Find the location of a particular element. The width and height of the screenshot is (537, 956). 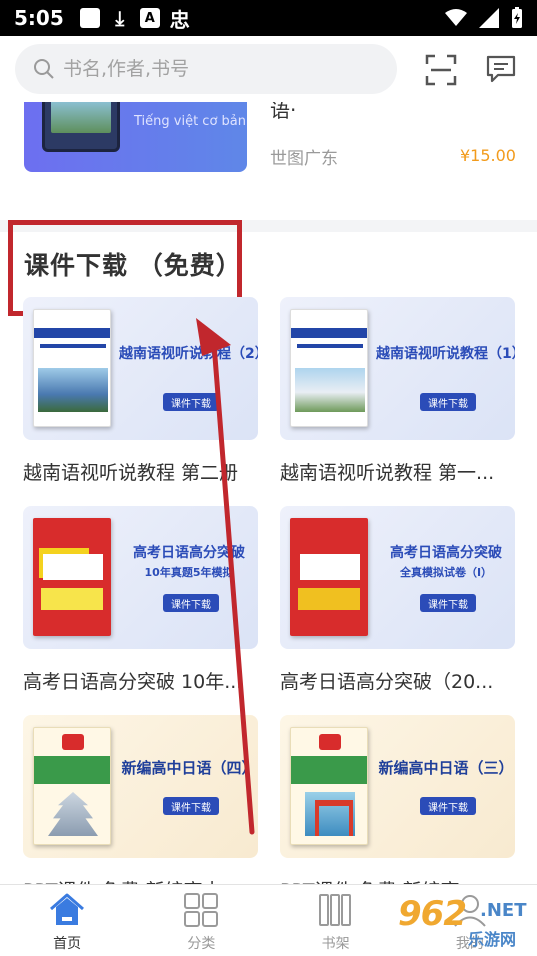

status-right-icons is located at coordinates (484, 18).